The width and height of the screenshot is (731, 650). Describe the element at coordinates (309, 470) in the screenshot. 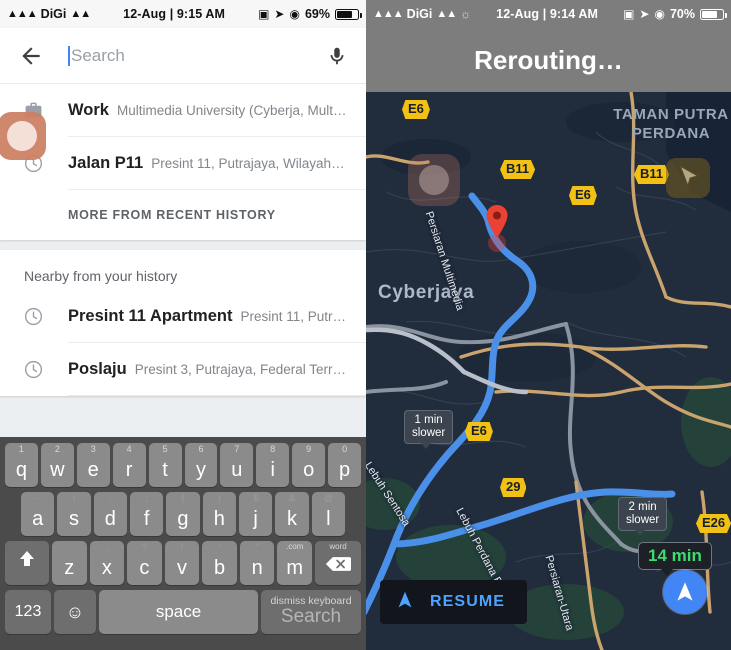

I see `key-label: o` at that location.